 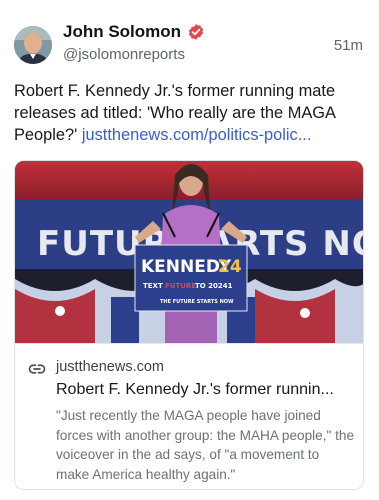 I want to click on author-name-text: John Solomon, so click(x=122, y=31).